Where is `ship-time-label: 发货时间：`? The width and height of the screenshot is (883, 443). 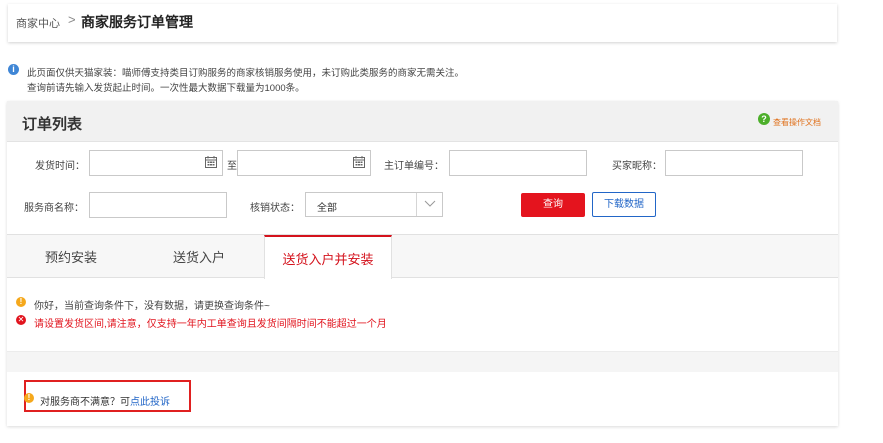 ship-time-label: 发货时间： is located at coordinates (60, 166).